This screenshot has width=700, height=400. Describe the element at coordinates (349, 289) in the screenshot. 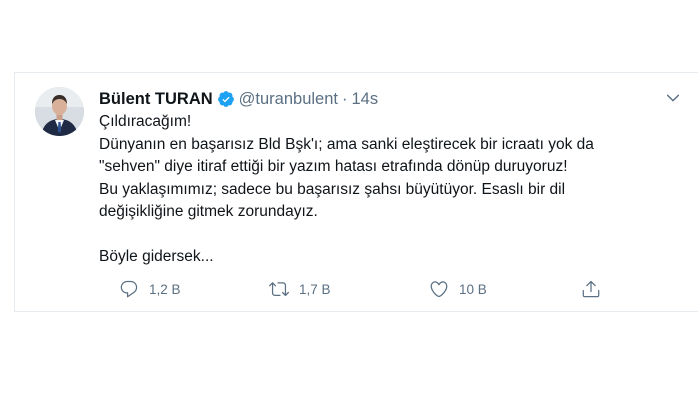

I see `tweet-actions: 1,2 B 1,7 B 10 B` at that location.